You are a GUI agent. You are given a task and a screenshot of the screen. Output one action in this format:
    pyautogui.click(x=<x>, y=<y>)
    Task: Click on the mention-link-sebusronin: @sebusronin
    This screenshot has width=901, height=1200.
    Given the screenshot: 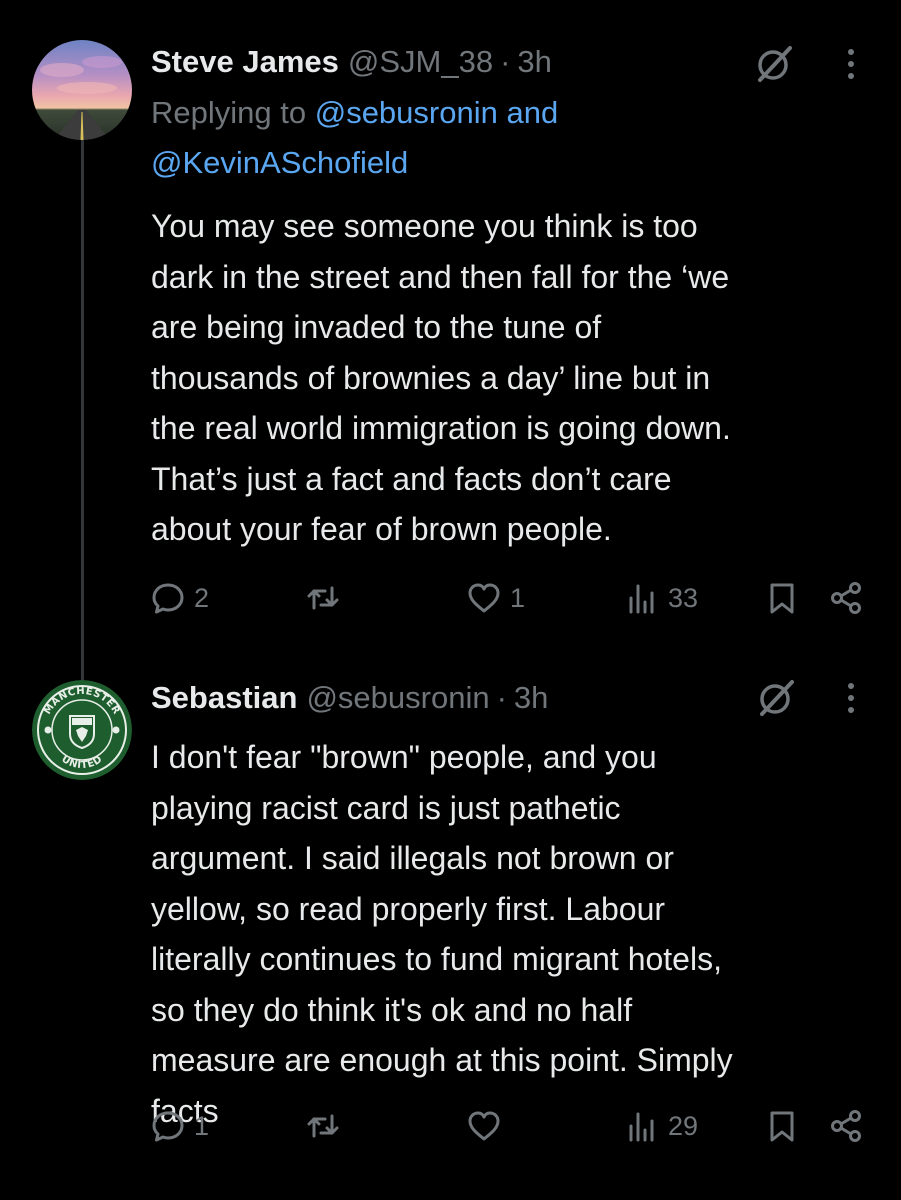 What is the action you would take?
    pyautogui.click(x=406, y=112)
    